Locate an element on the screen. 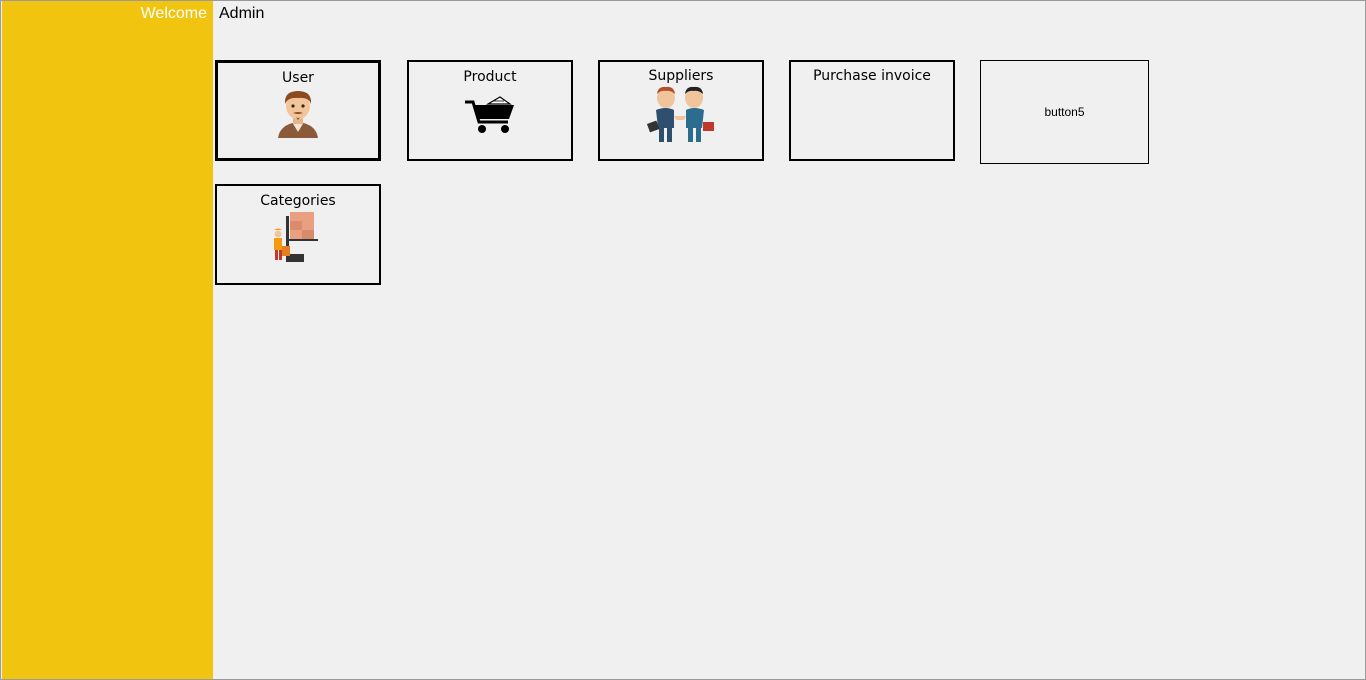  button5-label: button5 is located at coordinates (1064, 112).